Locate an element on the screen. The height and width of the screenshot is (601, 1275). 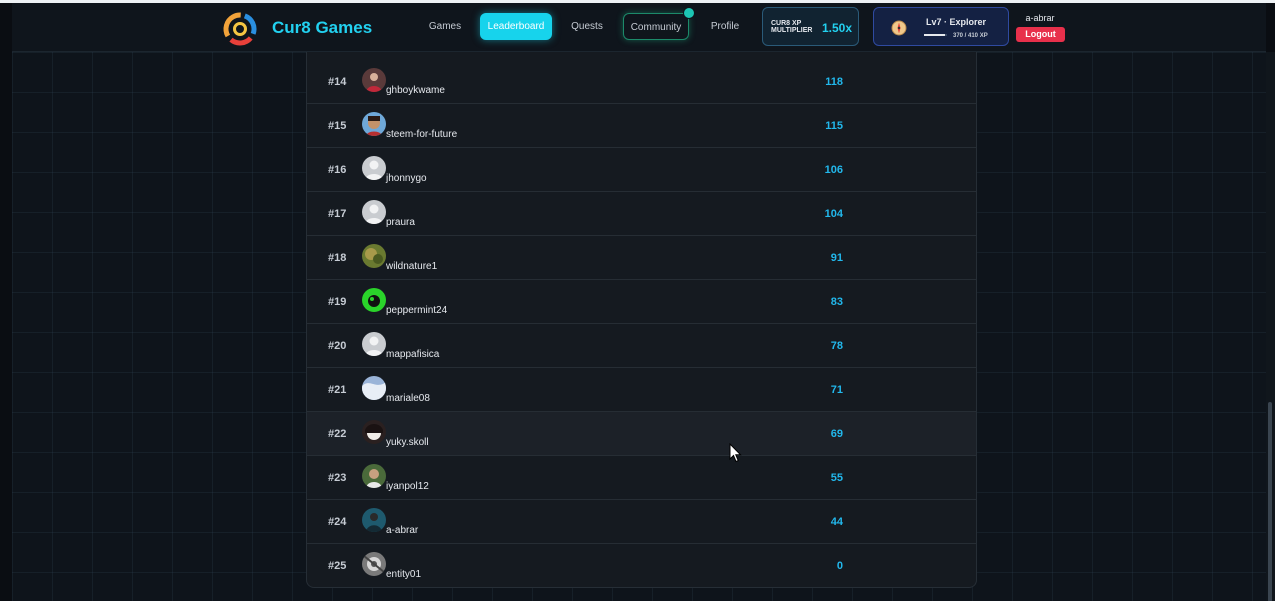
rank-label: #15 is located at coordinates (337, 126).